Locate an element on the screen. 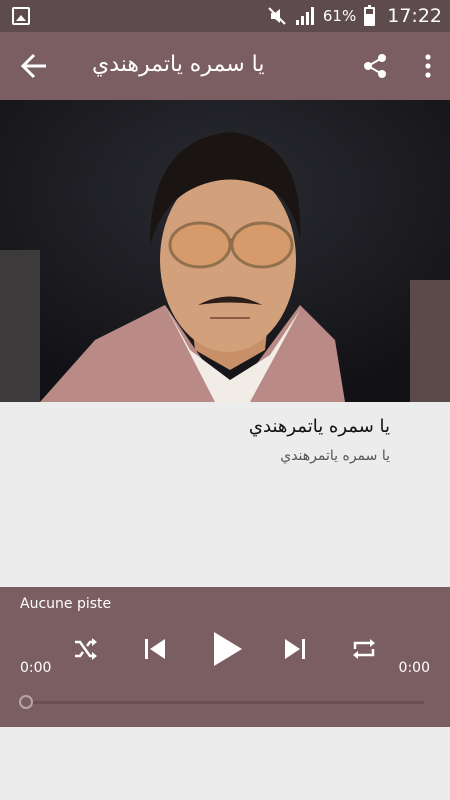 The height and width of the screenshot is (800, 450). play-icon is located at coordinates (228, 649).